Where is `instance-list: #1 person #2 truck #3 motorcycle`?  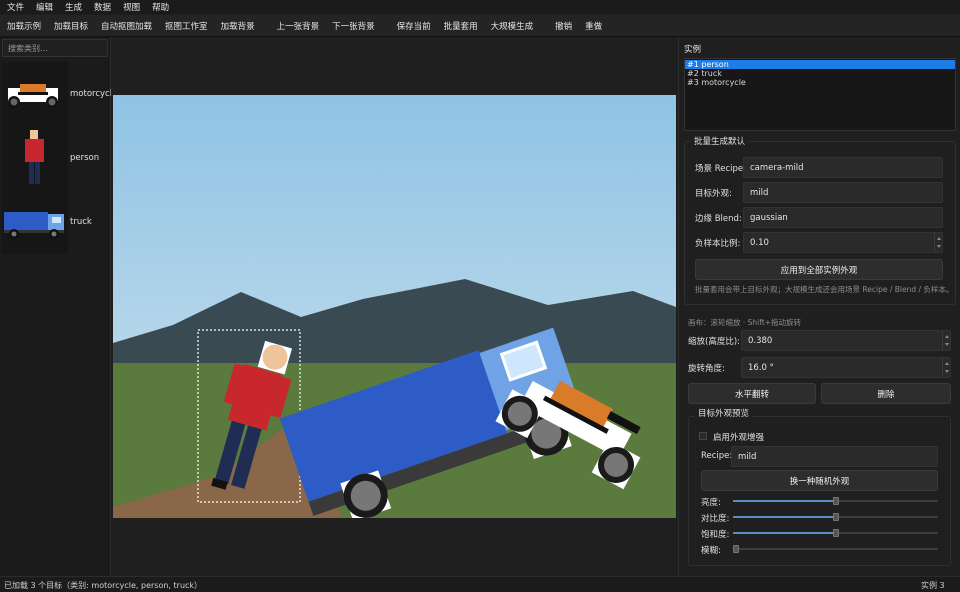
instance-list: #1 person #2 truck #3 motorcycle is located at coordinates (820, 94).